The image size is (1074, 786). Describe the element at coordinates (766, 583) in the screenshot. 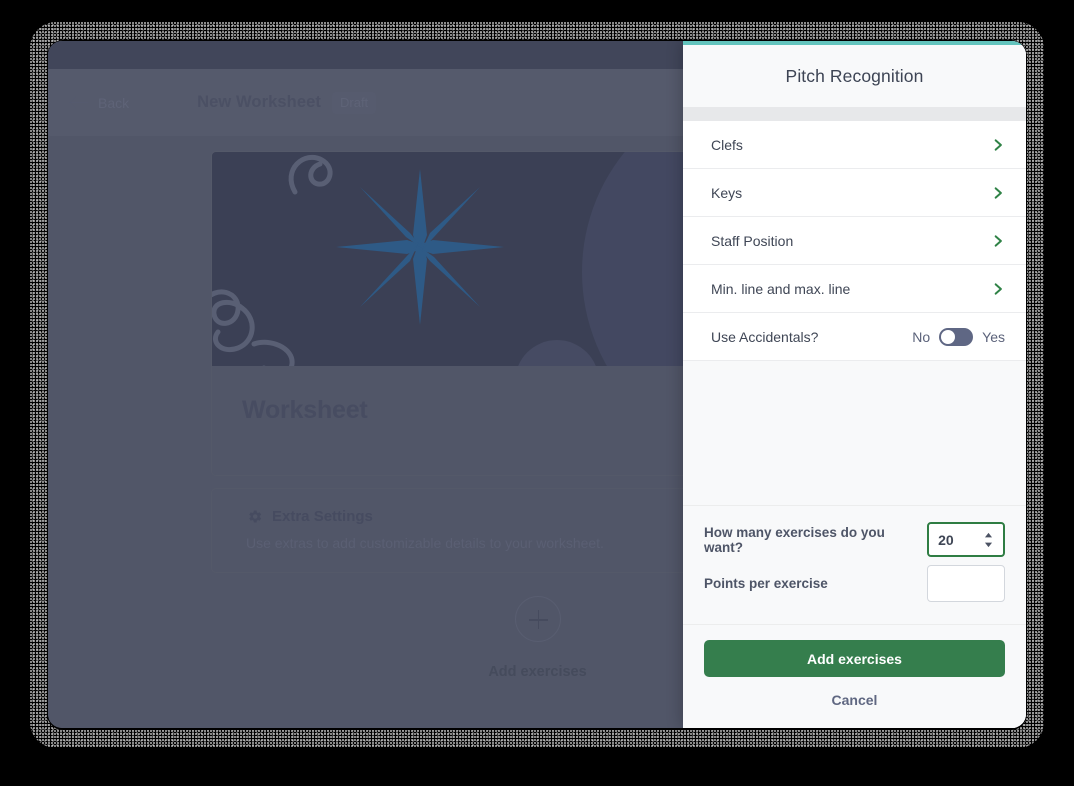

I see `points-per-exercise-label: Points per exercise` at that location.